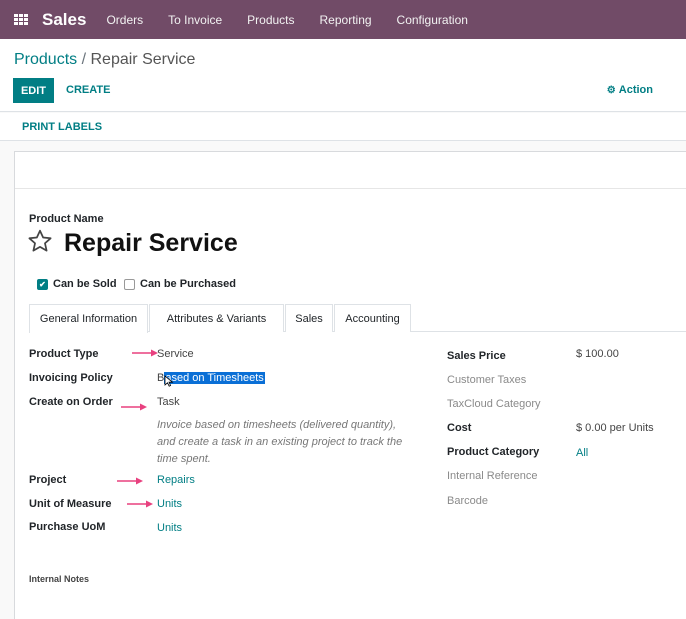  What do you see at coordinates (270, 20) in the screenshot?
I see `menu-products: Products` at bounding box center [270, 20].